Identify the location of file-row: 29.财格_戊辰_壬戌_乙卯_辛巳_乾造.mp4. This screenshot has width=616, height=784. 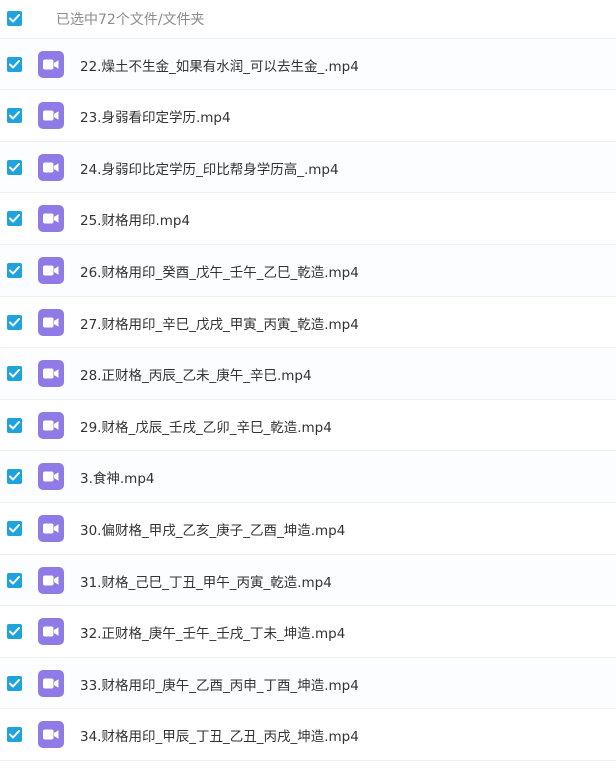
(308, 425).